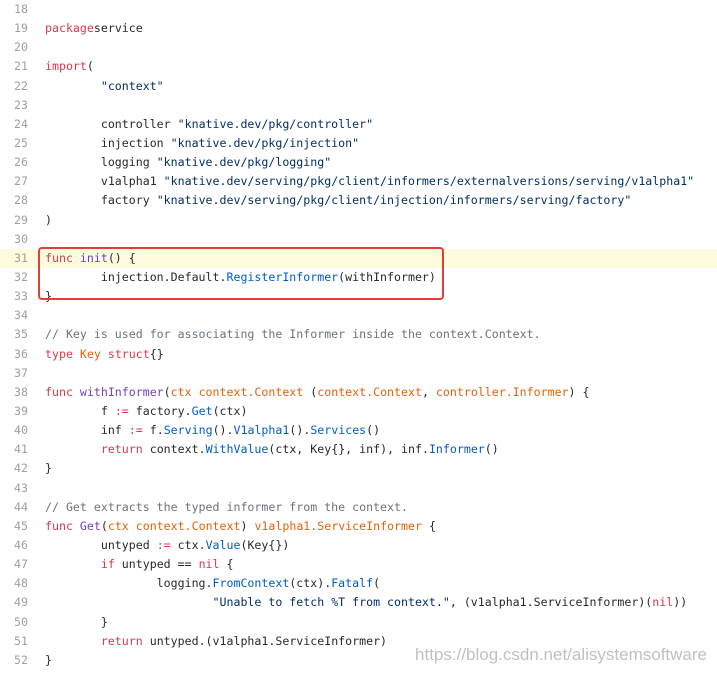  Describe the element at coordinates (358, 315) in the screenshot. I see `code-line: 34` at that location.